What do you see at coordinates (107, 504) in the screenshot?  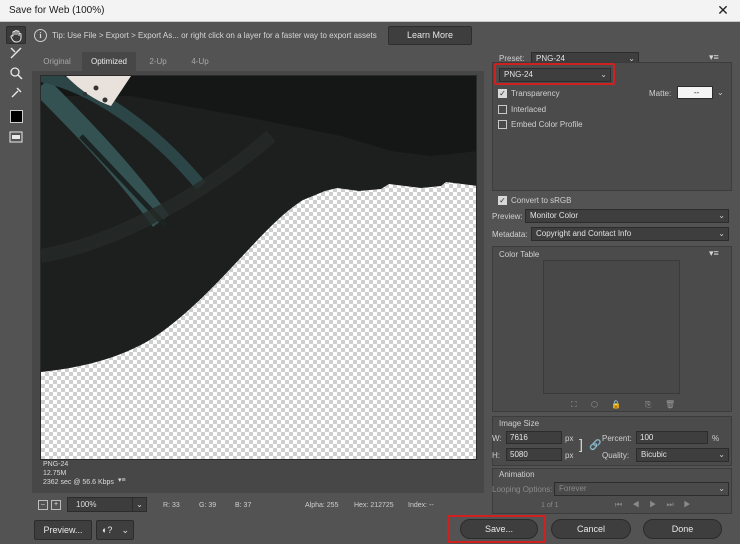 I see `zoom-level-select: 100% ⌄` at bounding box center [107, 504].